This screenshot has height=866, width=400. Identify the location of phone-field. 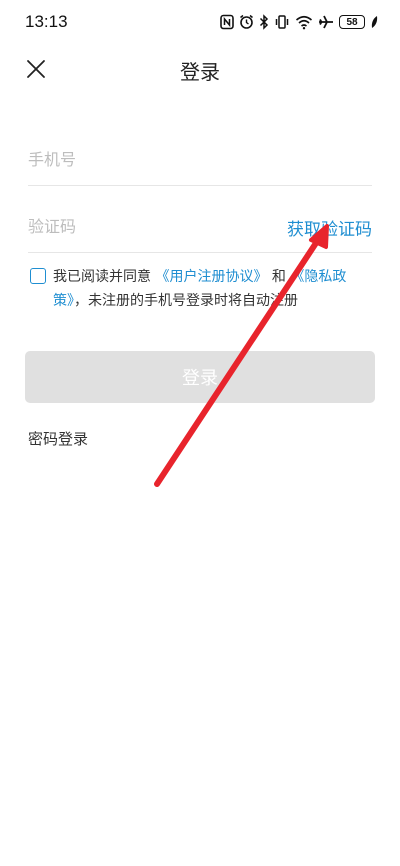
(200, 159).